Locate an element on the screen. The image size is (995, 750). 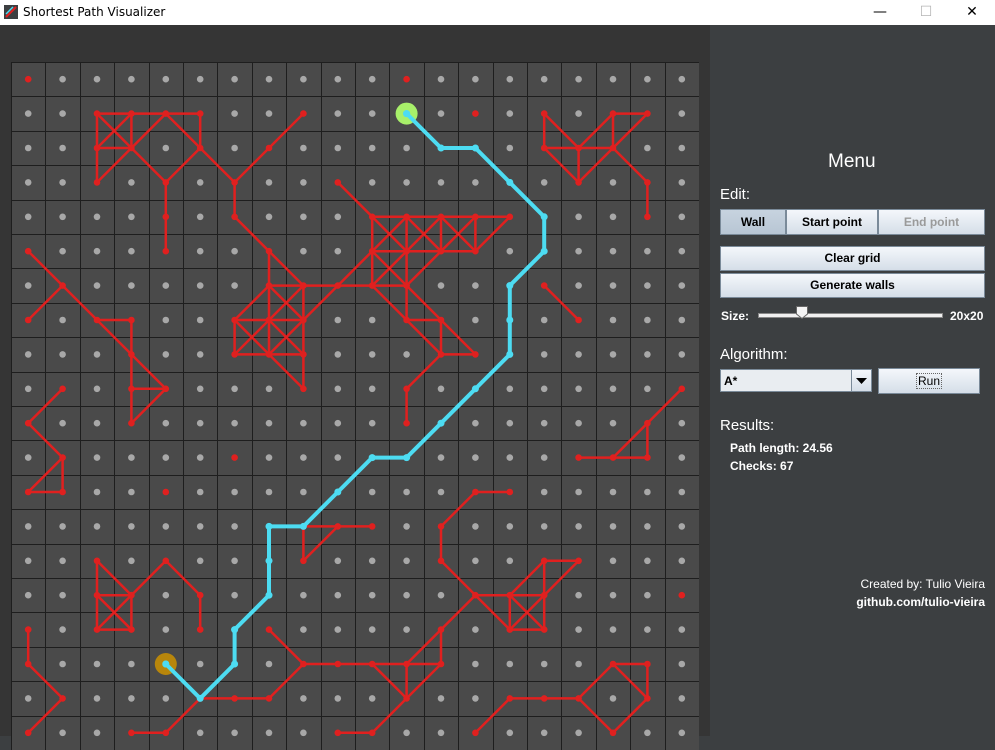
end-point-button: End point is located at coordinates (931, 222).